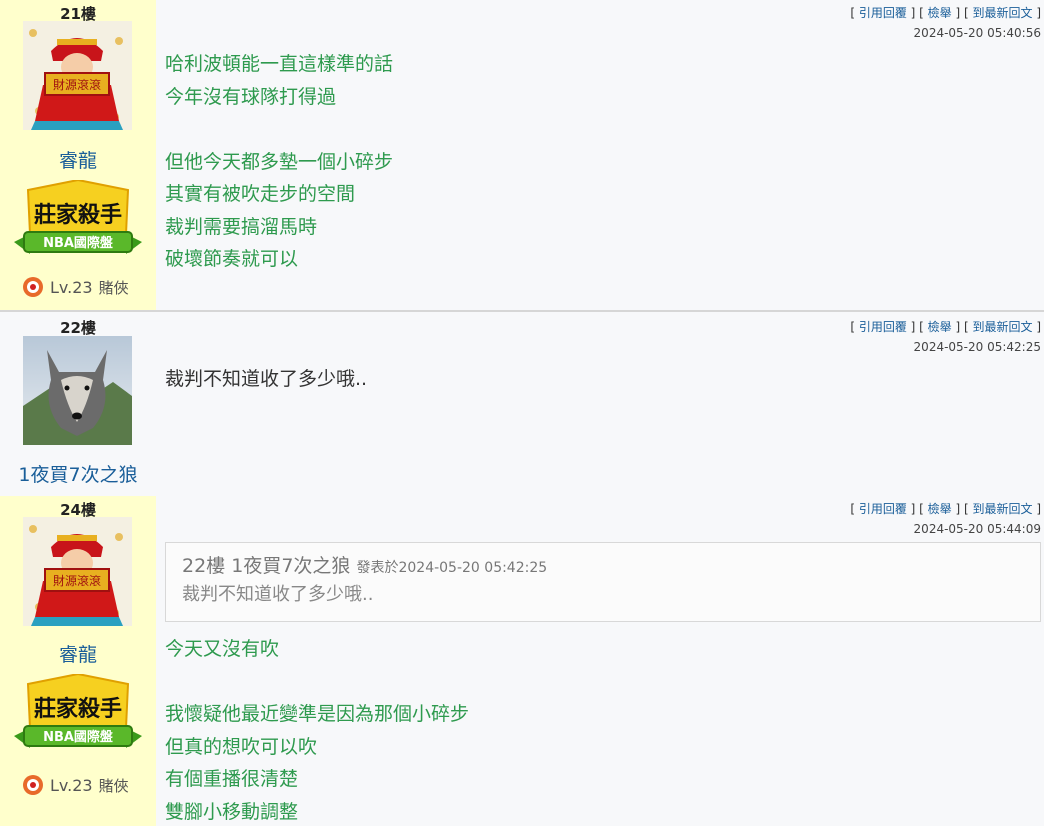  I want to click on content-line: 但他今天都多墊一個小碎步, so click(279, 161).